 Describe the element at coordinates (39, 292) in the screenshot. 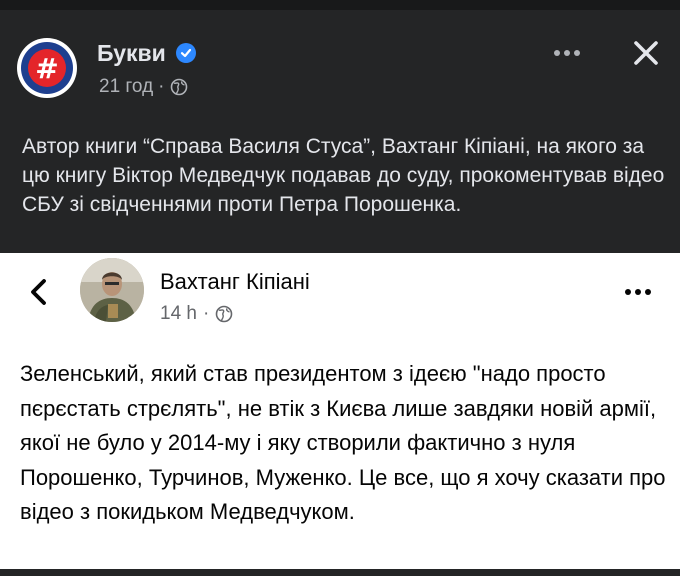

I see `back-chevron-icon` at that location.